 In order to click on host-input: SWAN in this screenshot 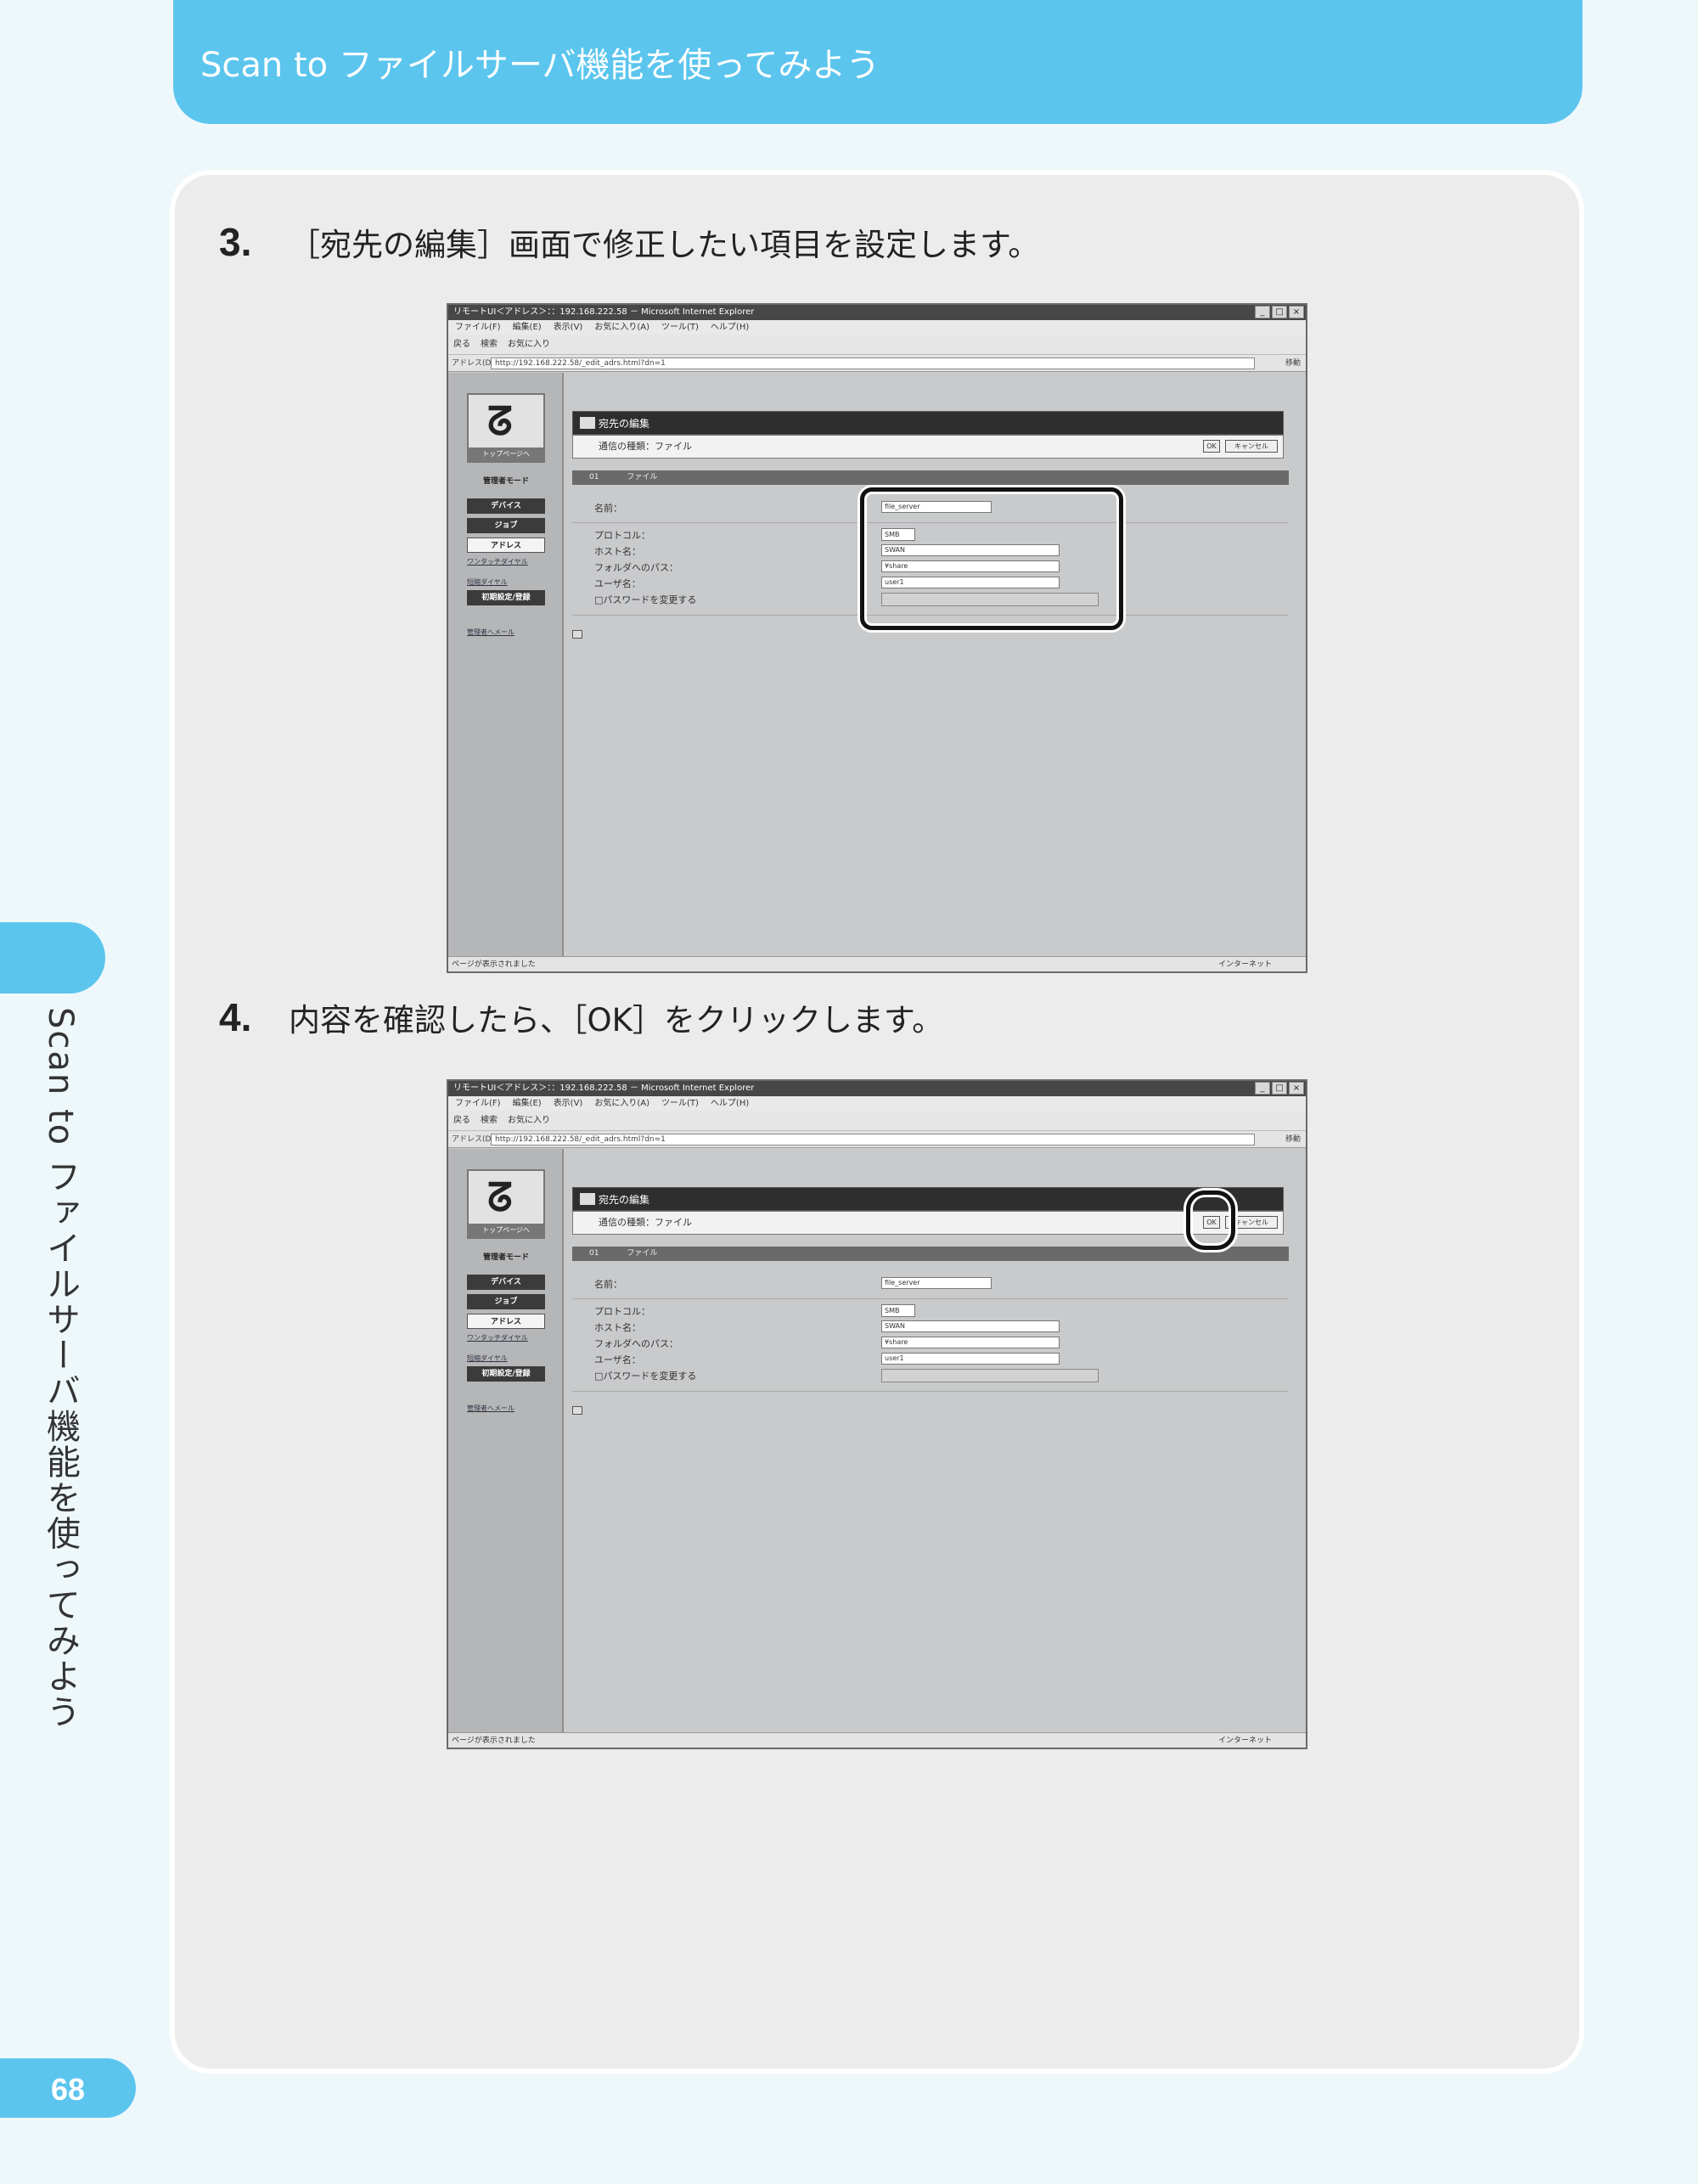, I will do `click(970, 1326)`.